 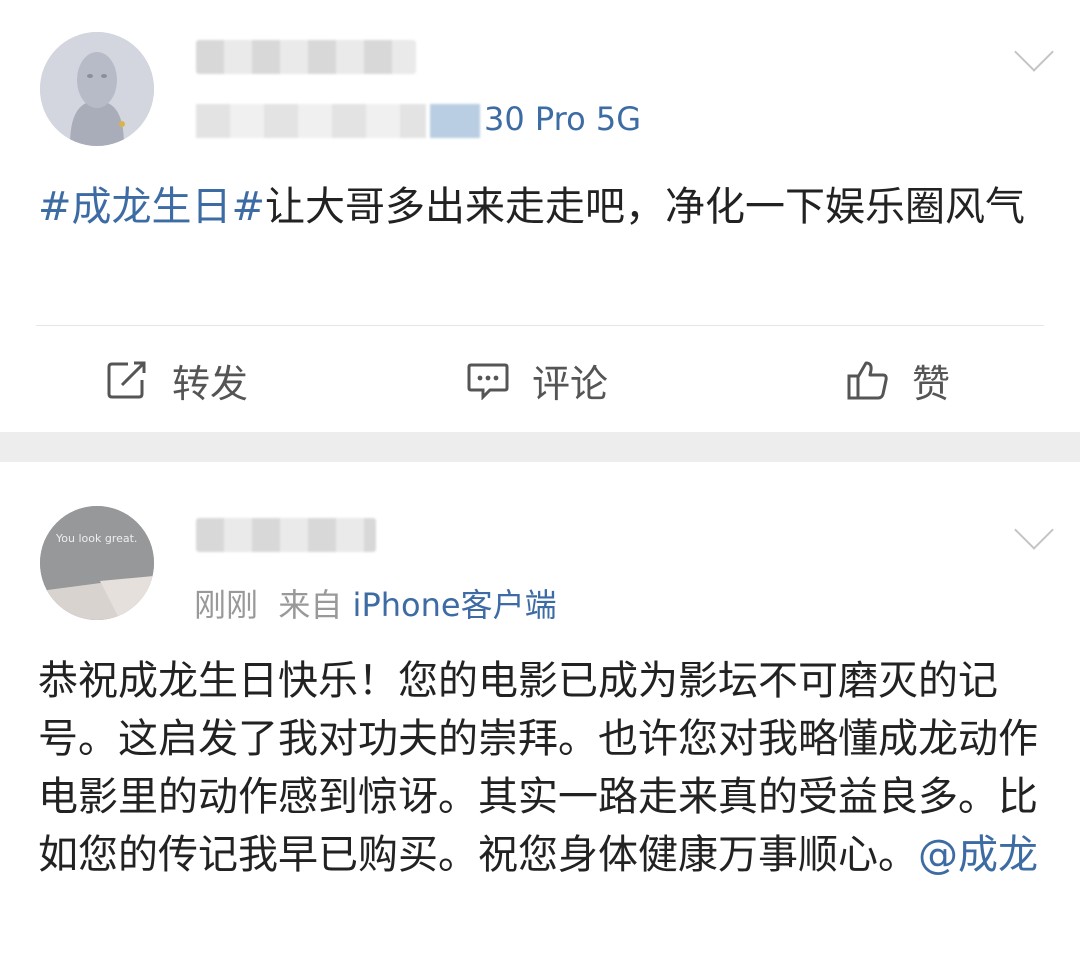 What do you see at coordinates (455, 605) in the screenshot?
I see `post-source: iPhone客户端` at bounding box center [455, 605].